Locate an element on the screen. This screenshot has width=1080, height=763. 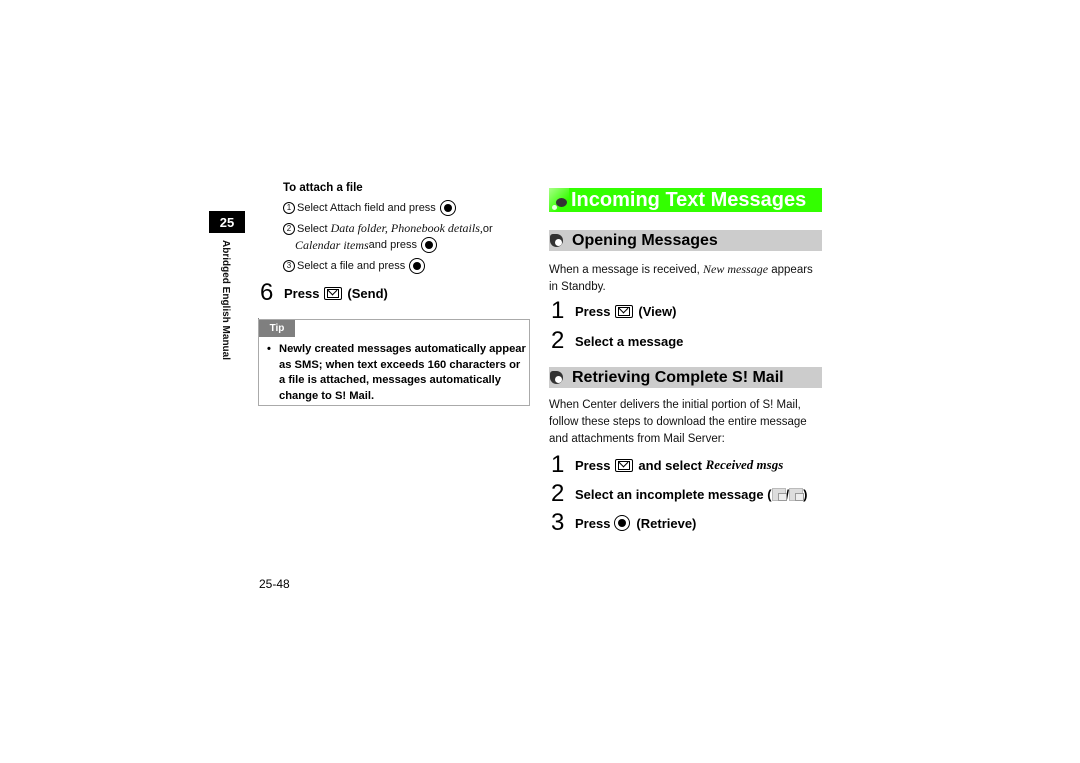
attach-step-2-cont: Calendar items and press is located at coordinates (366, 245).